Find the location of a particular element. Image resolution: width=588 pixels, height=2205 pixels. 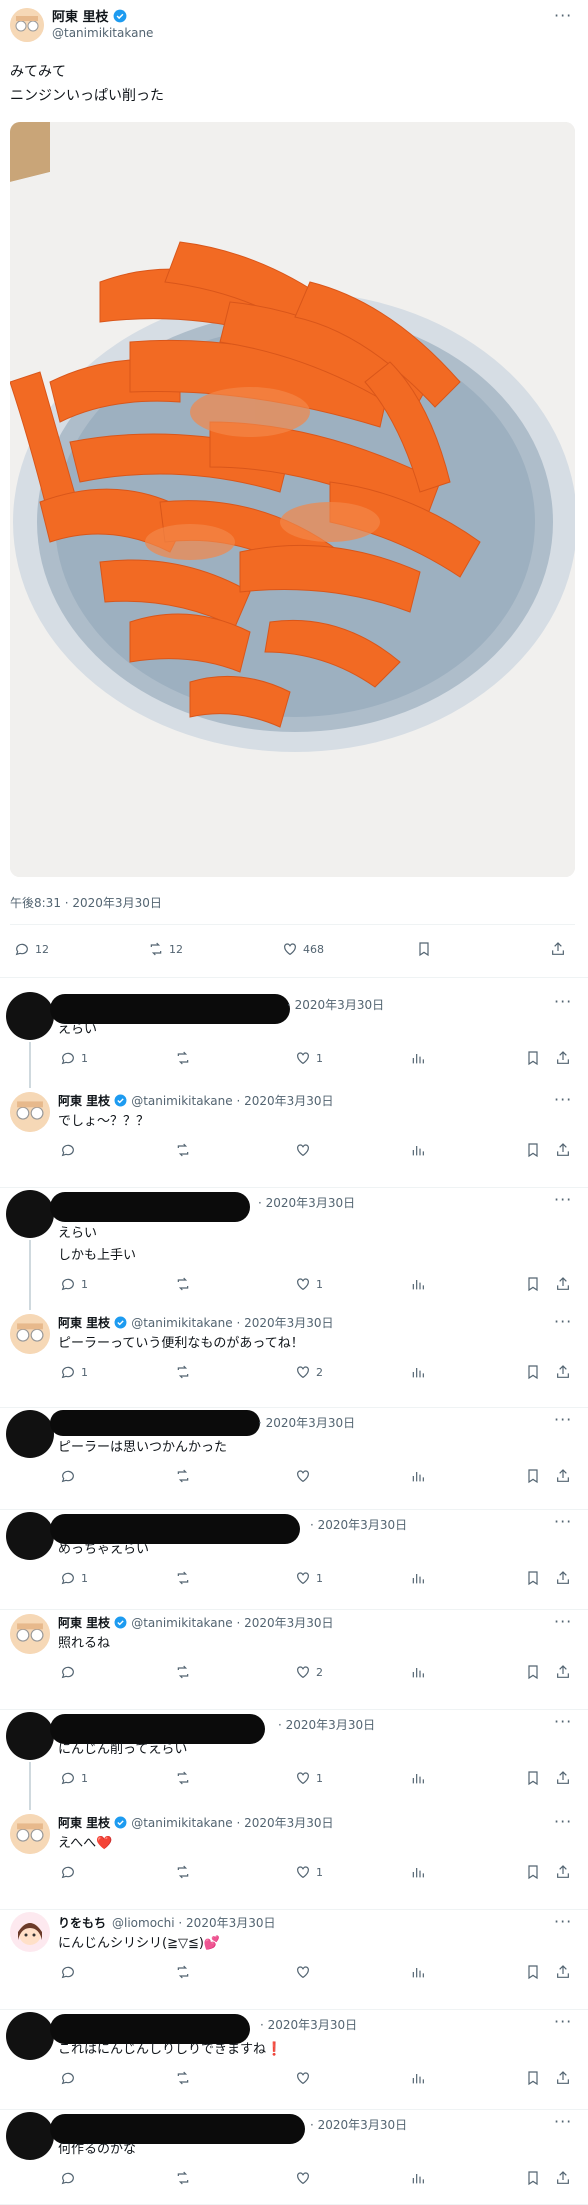

author-avatar is located at coordinates (27, 25).